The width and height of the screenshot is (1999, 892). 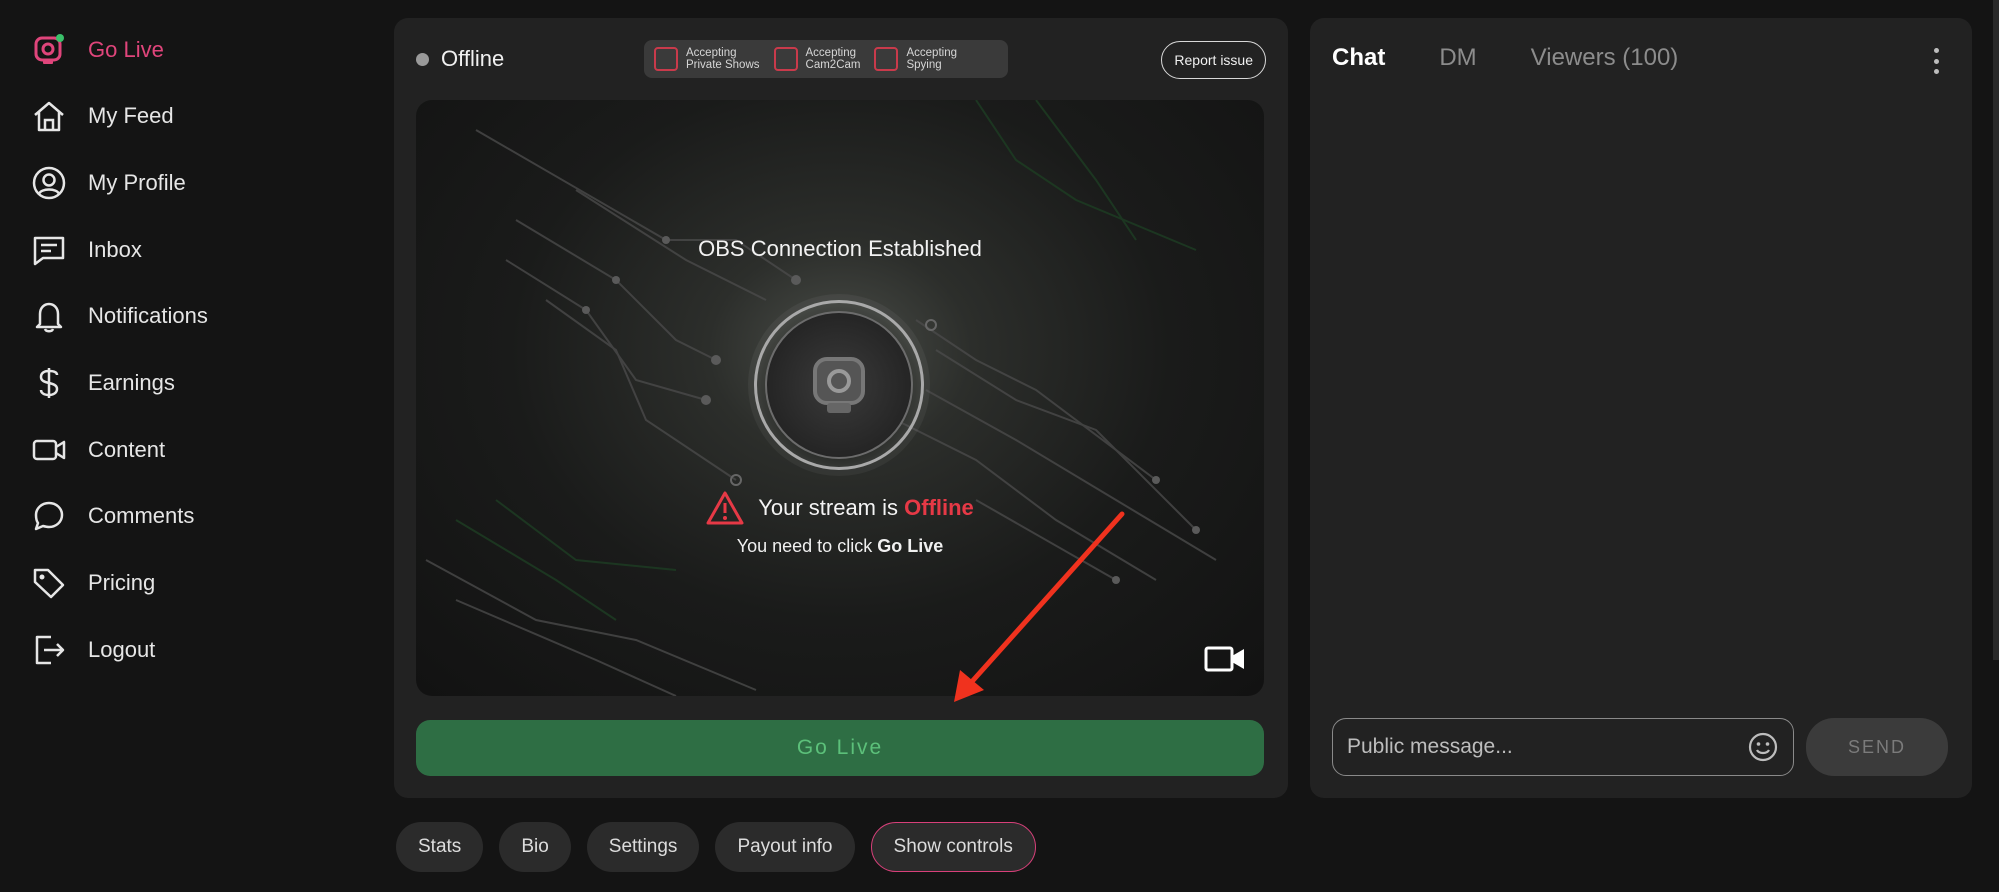 What do you see at coordinates (866, 507) in the screenshot?
I see `stream-message: Your stream is Offline` at bounding box center [866, 507].